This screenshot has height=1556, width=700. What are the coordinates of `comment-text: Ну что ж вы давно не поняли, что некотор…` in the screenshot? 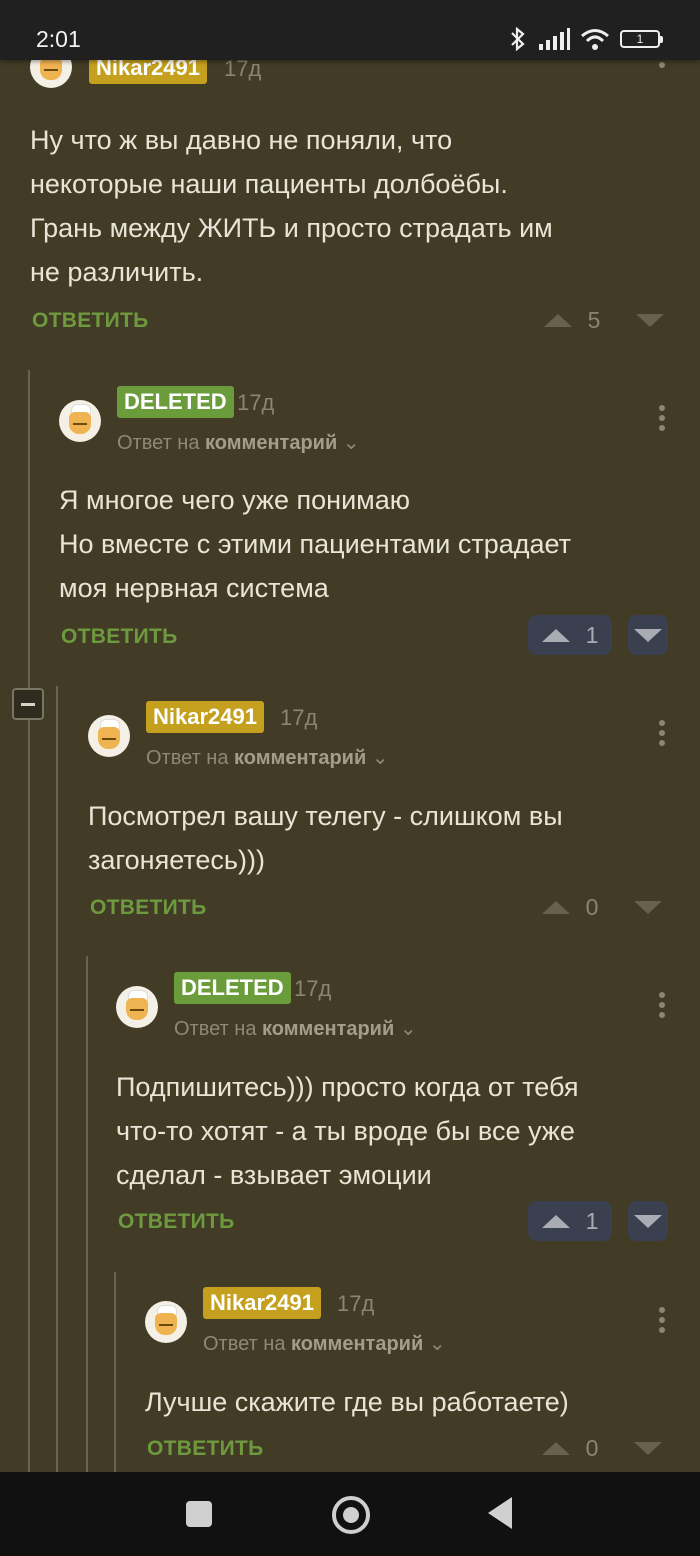 It's located at (291, 206).